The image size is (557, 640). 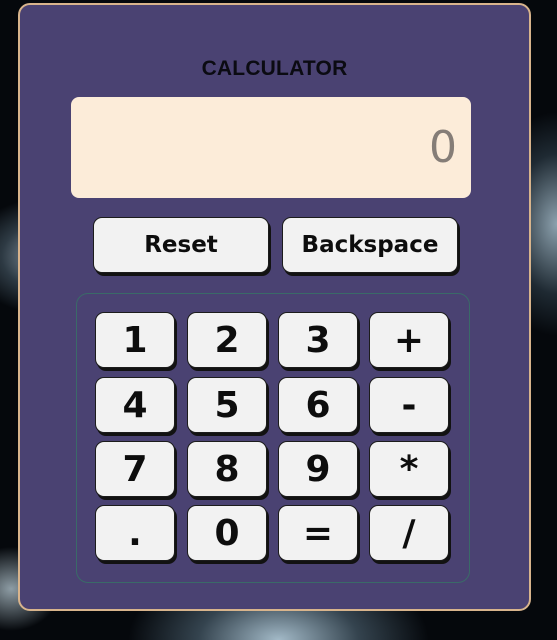 I want to click on key-9: 9, so click(x=318, y=469).